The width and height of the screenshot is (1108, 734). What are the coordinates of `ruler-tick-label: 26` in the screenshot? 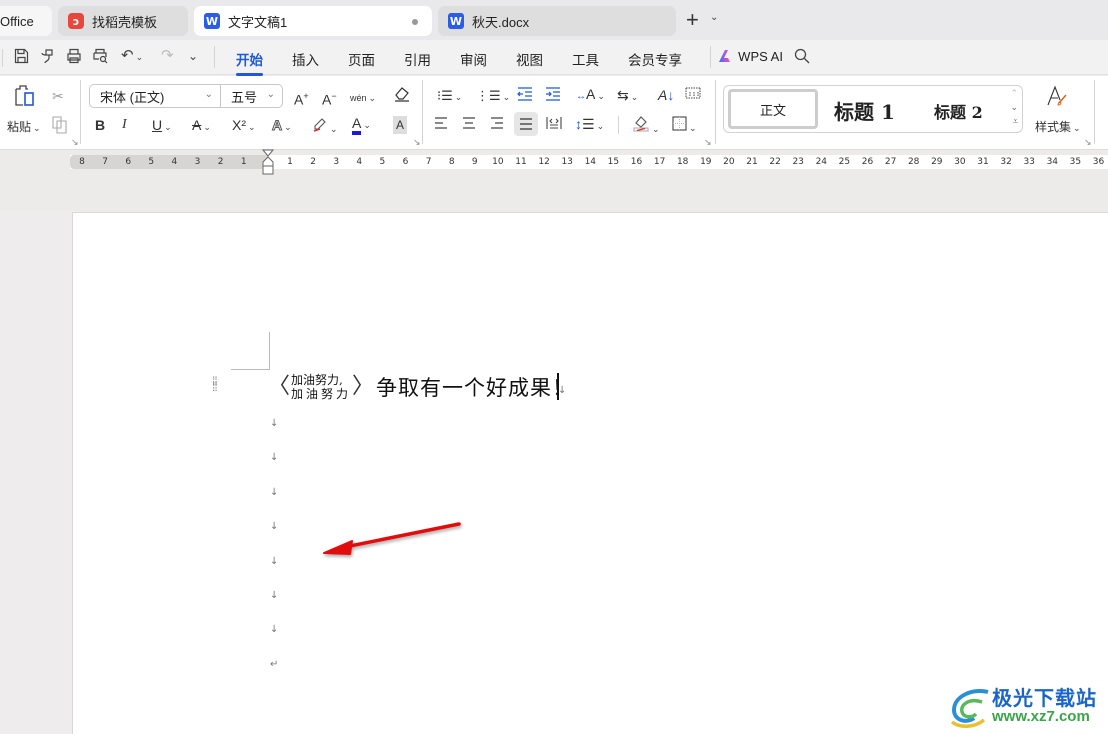 It's located at (867, 162).